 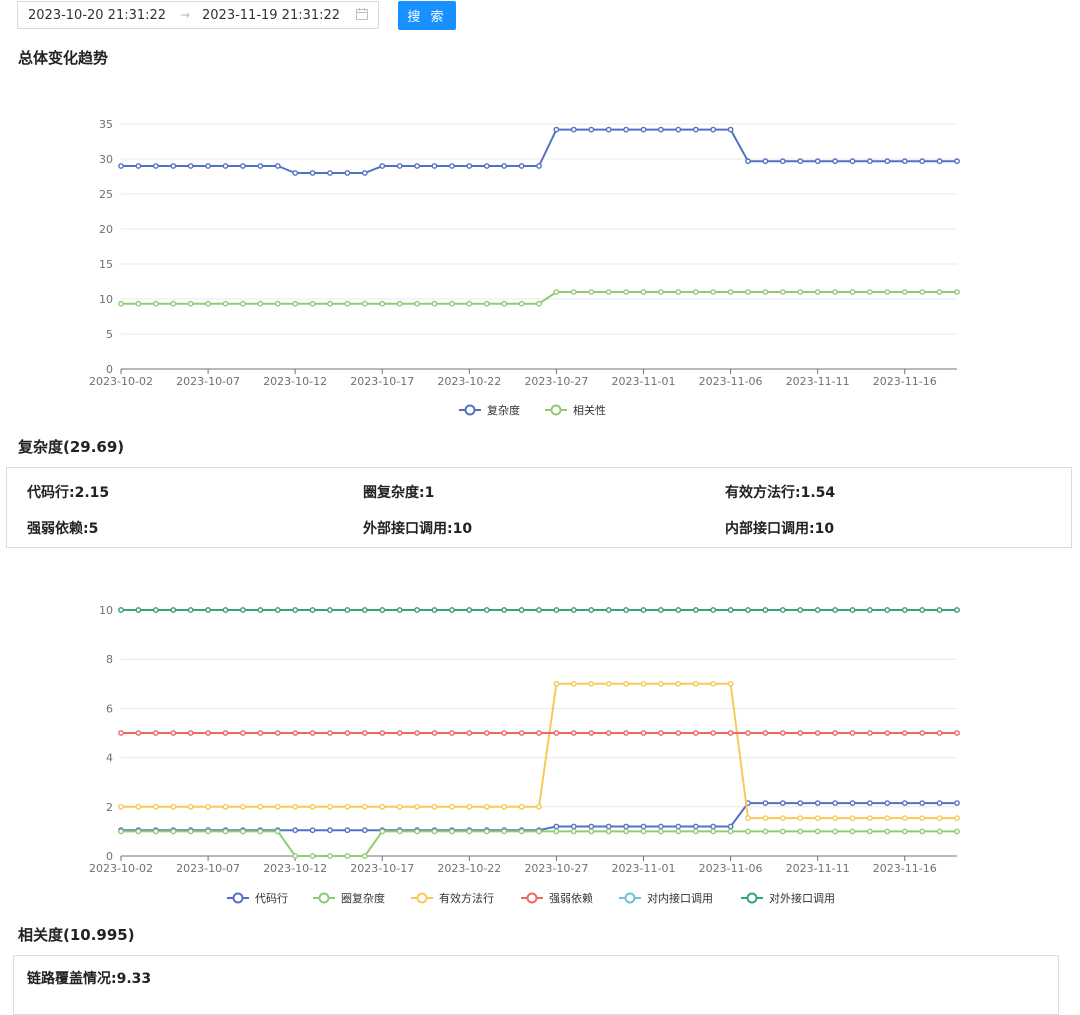 What do you see at coordinates (644, 868) in the screenshot?
I see `x-tick-label: 2023-11-01` at bounding box center [644, 868].